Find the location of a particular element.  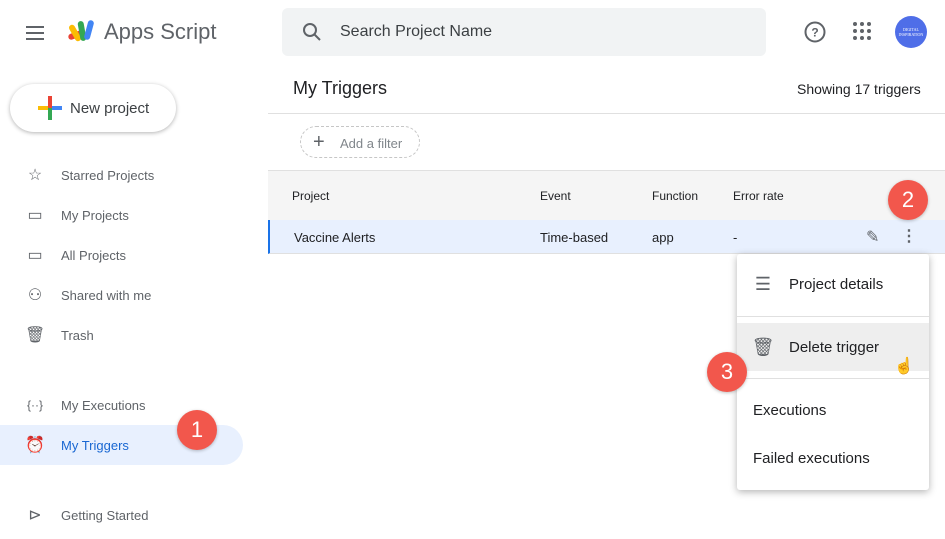

divider is located at coordinates (606, 113).